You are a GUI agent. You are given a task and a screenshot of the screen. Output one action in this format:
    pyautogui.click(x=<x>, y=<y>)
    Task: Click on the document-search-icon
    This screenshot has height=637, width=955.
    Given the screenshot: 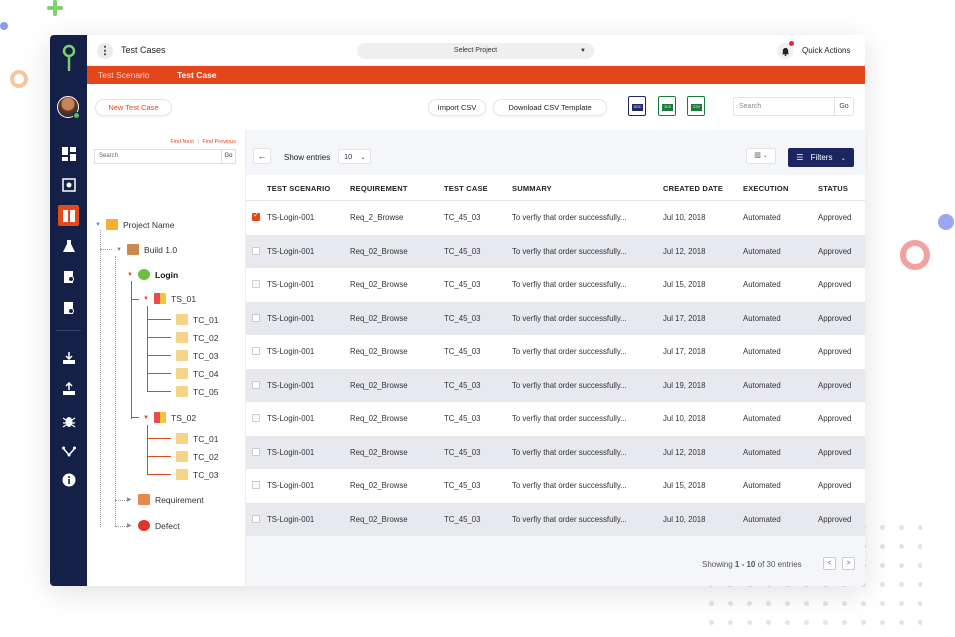 What is the action you would take?
    pyautogui.click(x=68, y=276)
    